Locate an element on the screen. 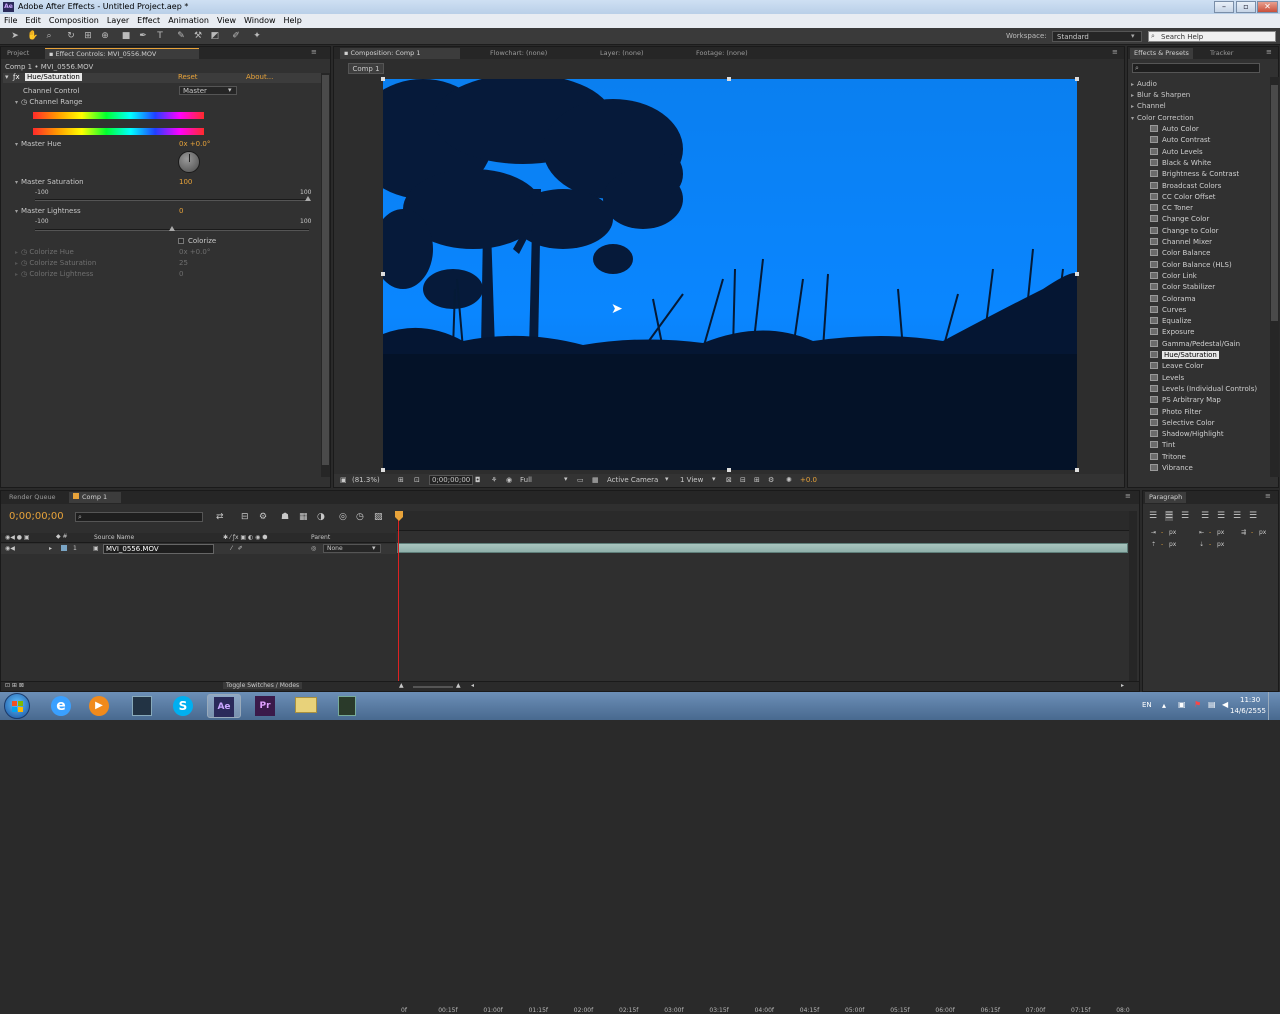 This screenshot has height=1014, width=1280. indent-right-value: - is located at coordinates (1210, 532).